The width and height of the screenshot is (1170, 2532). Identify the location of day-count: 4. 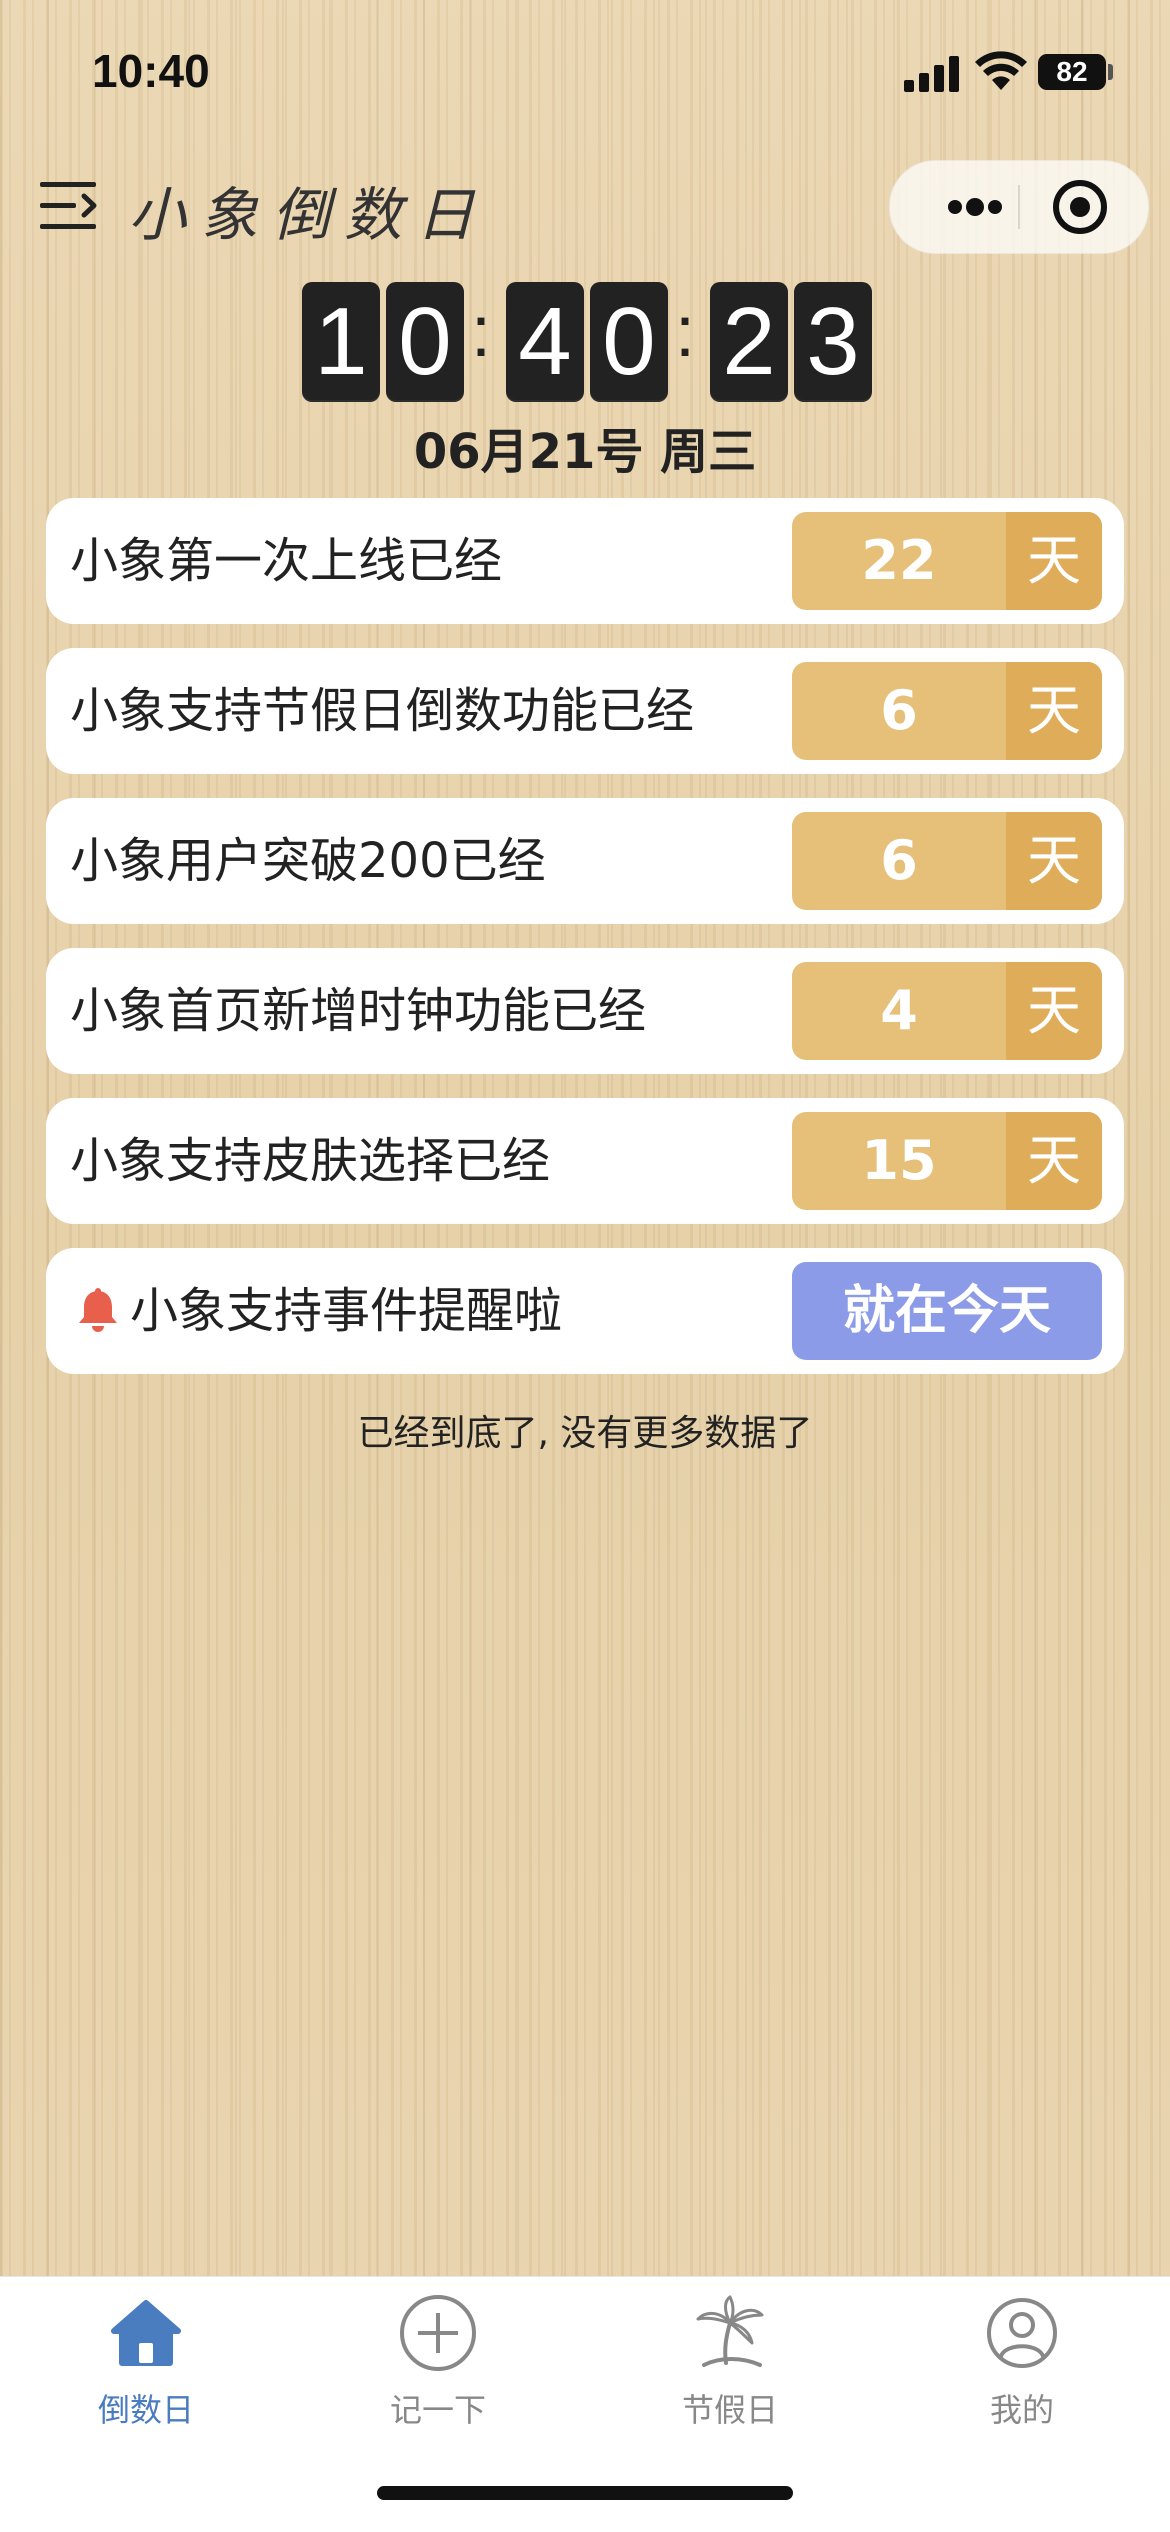
(899, 1010).